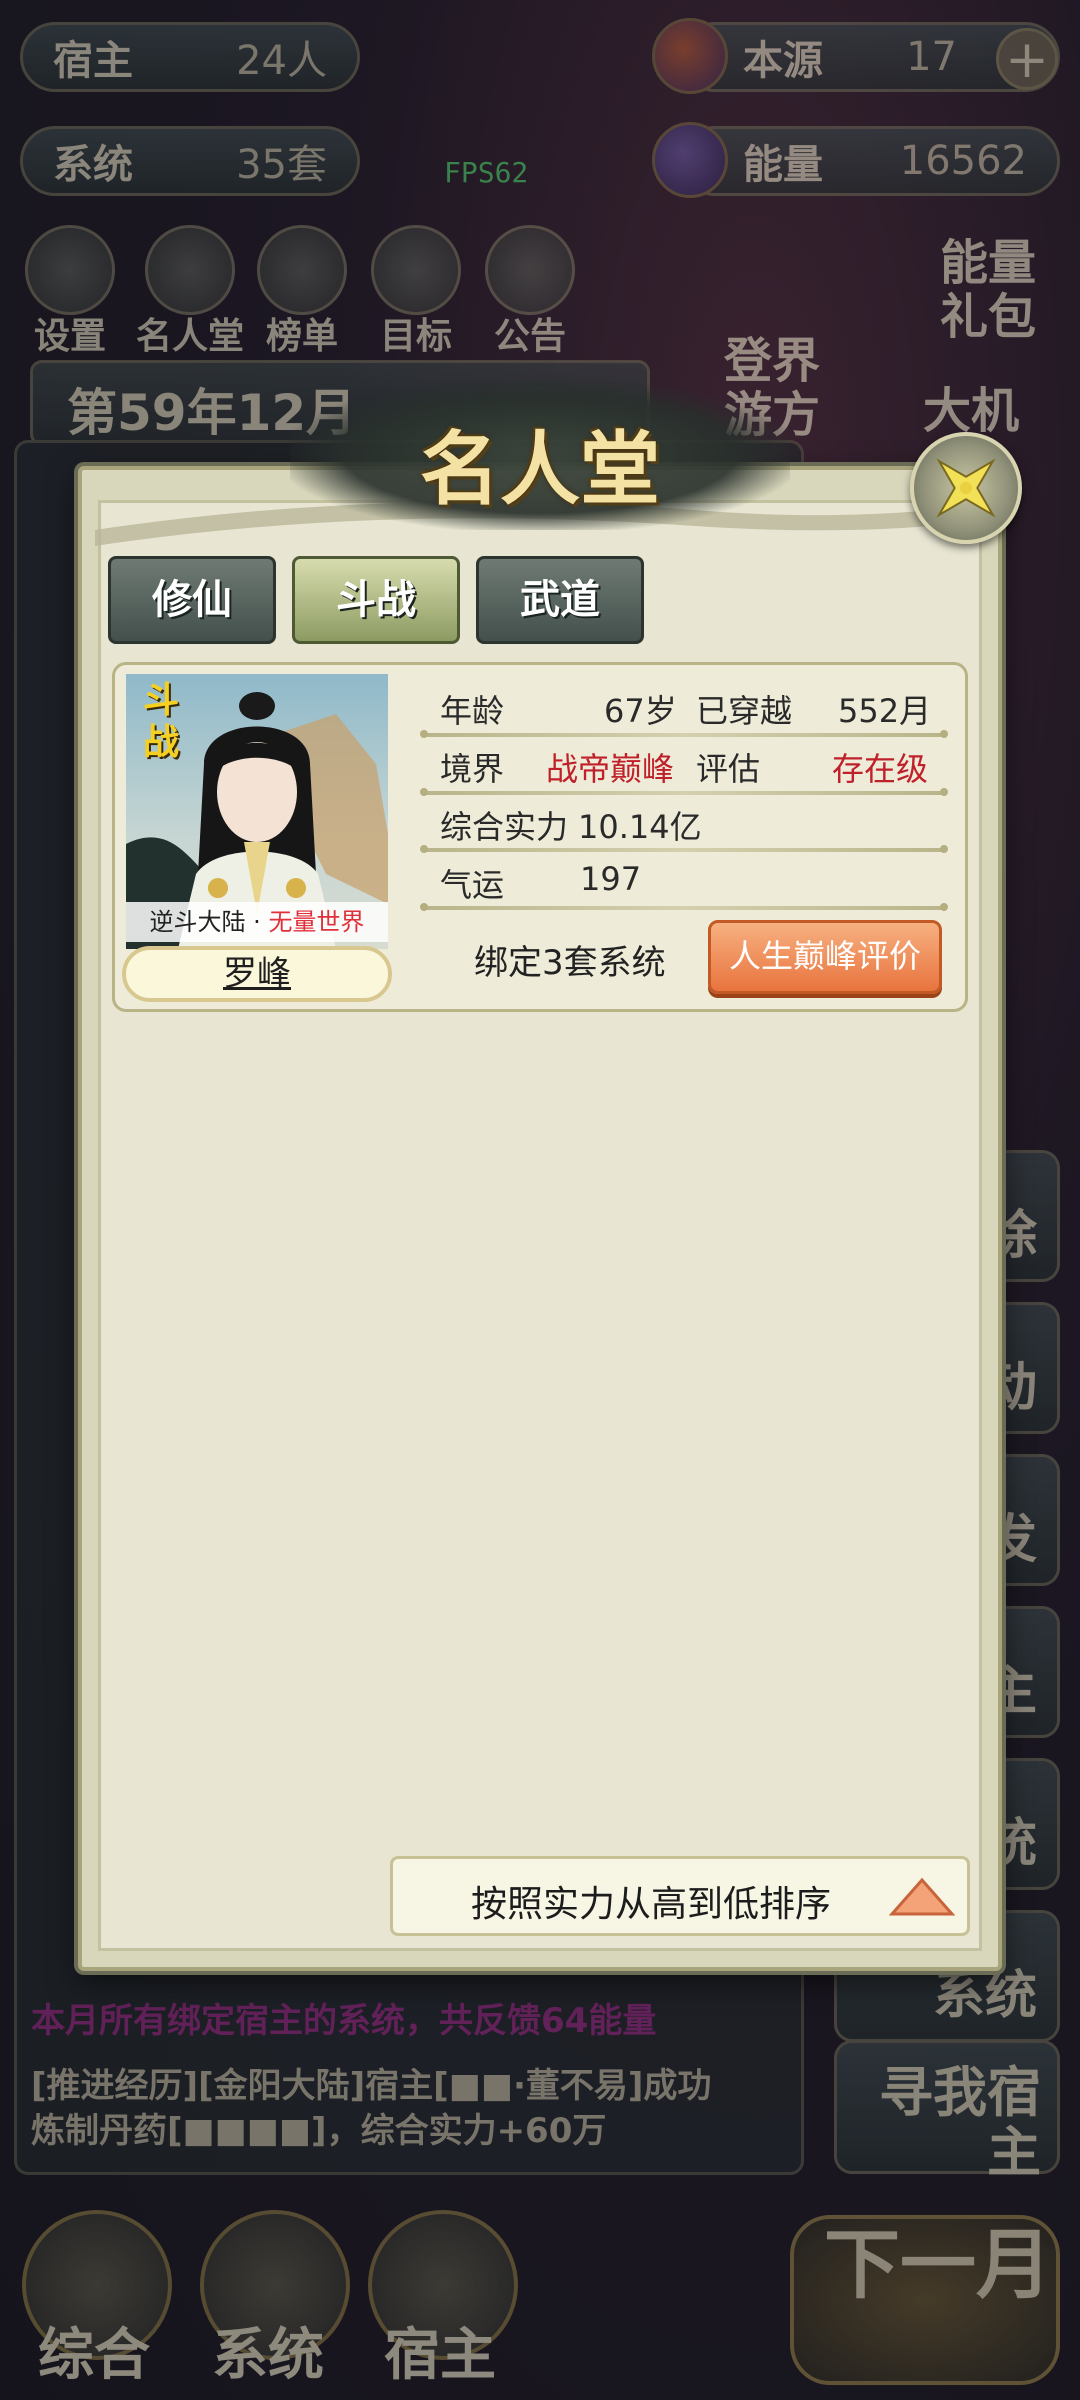  Describe the element at coordinates (530, 270) in the screenshot. I see `announcement-icon` at that location.